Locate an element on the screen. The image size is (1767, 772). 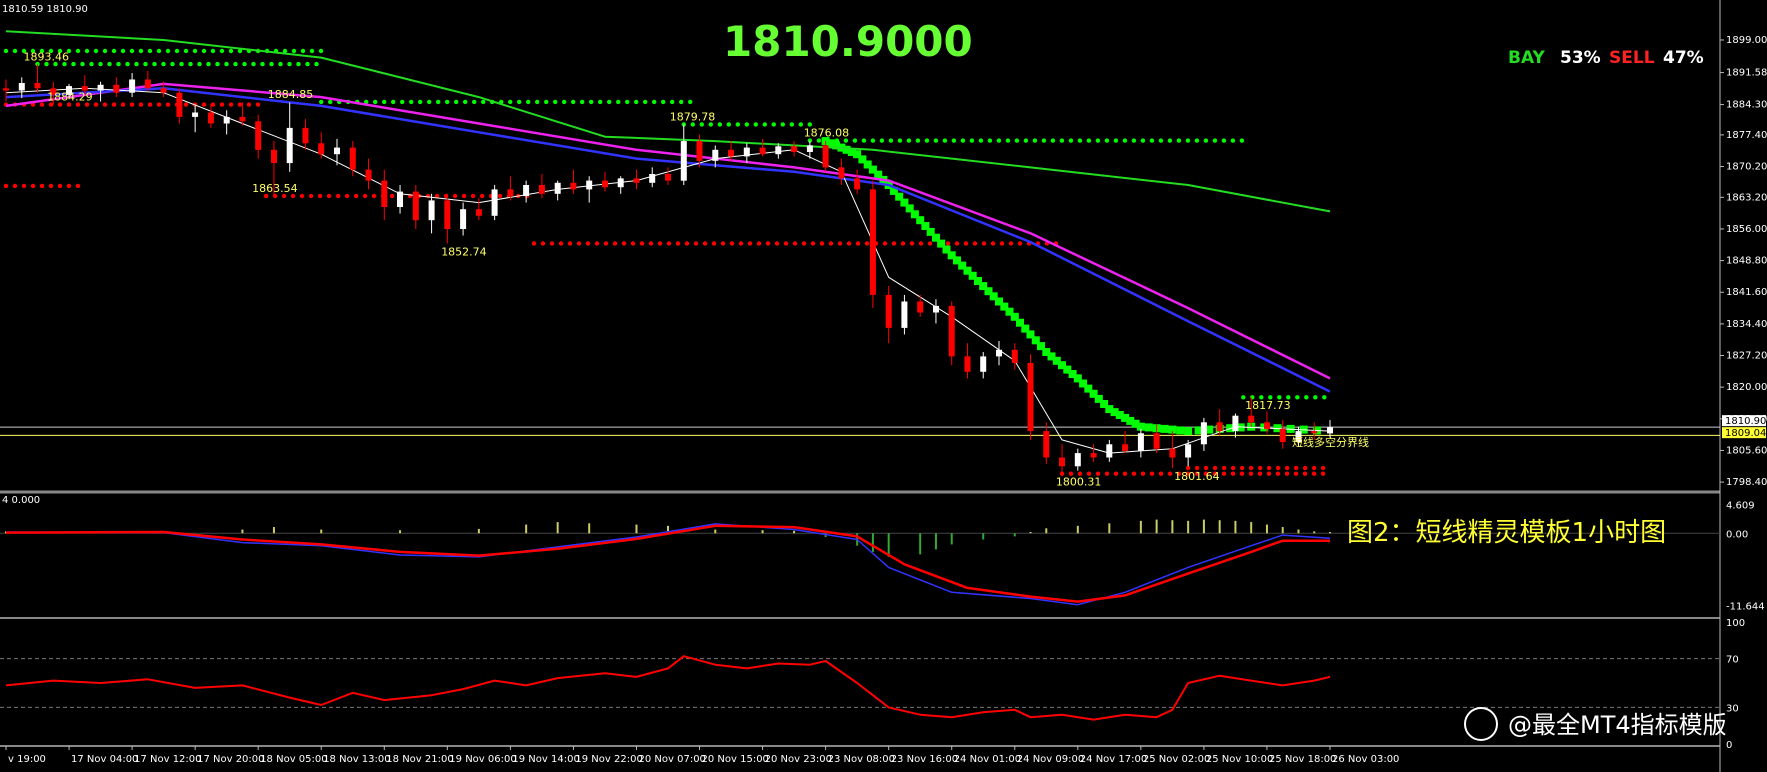
x-tick-label: 20 Nov 15:00 is located at coordinates (735, 759).